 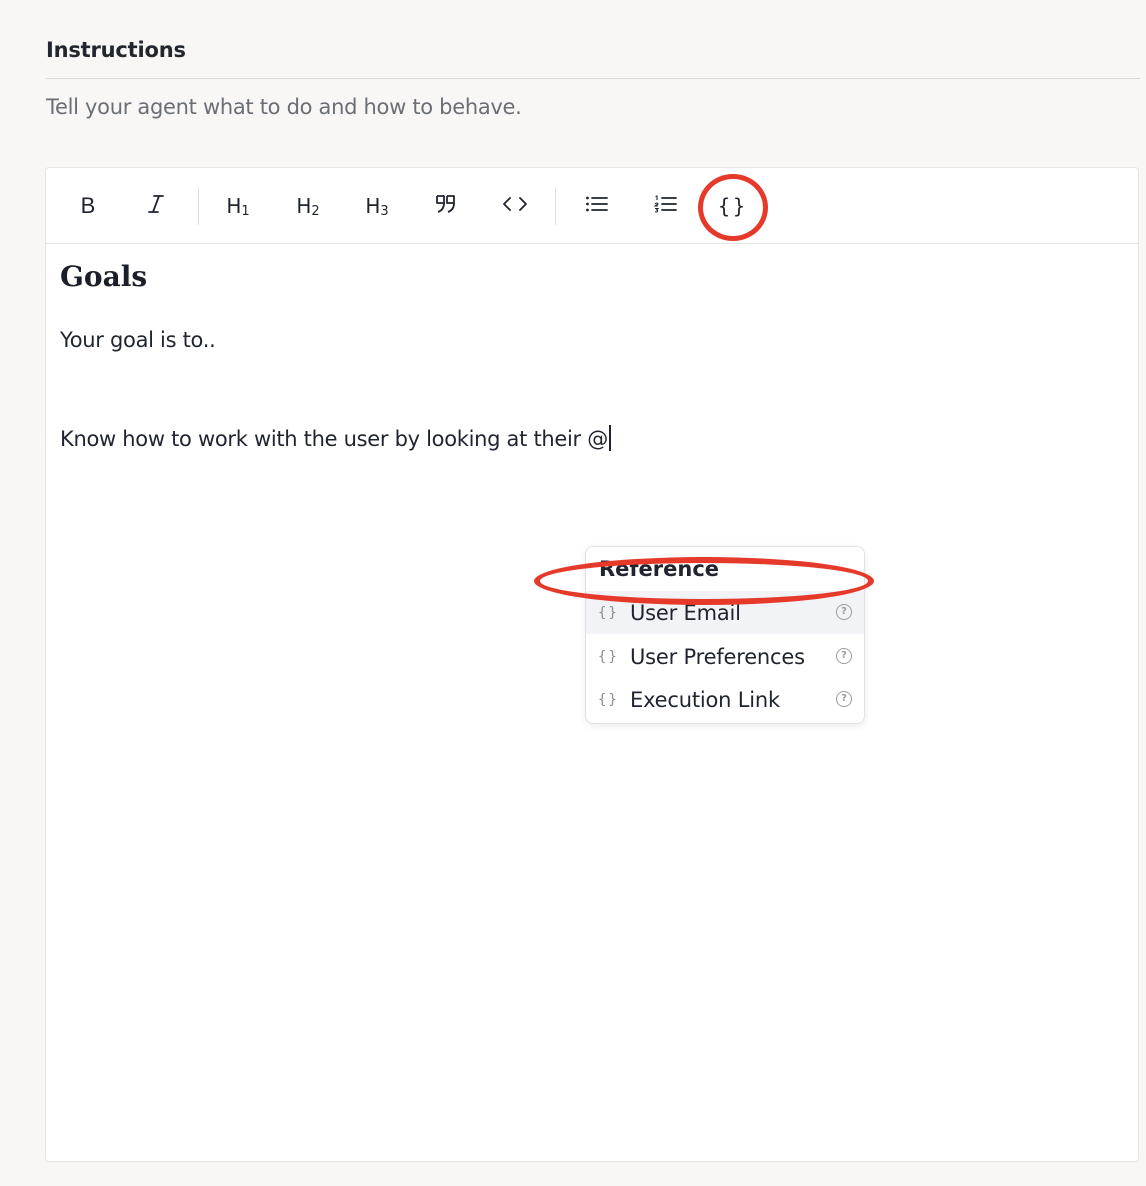 I want to click on reference-menu-title: Reference, so click(x=659, y=569).